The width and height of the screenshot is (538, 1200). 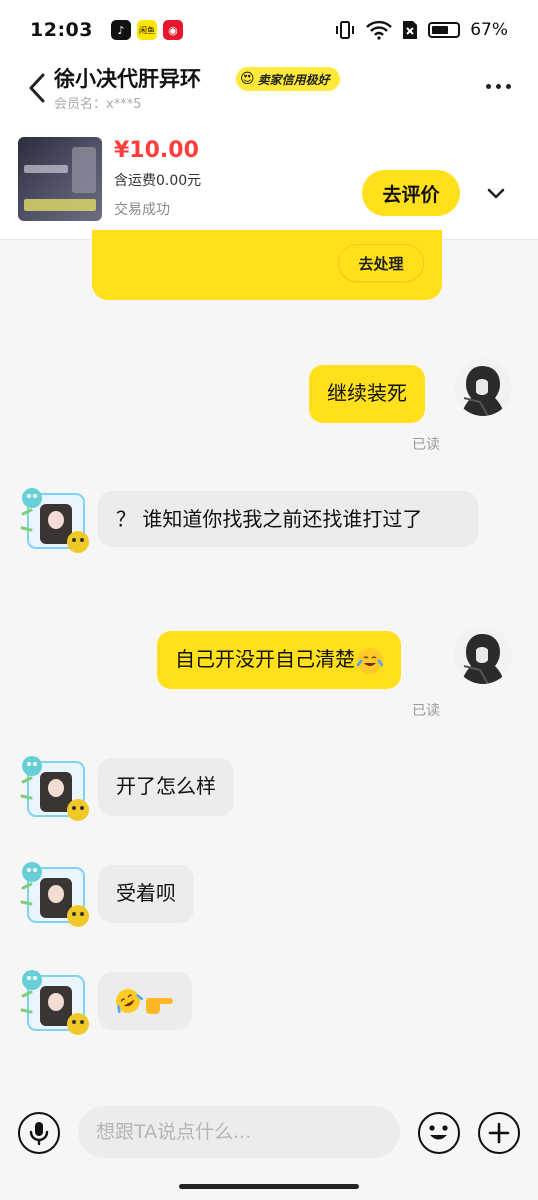 What do you see at coordinates (410, 30) in the screenshot?
I see `no-sim-icon` at bounding box center [410, 30].